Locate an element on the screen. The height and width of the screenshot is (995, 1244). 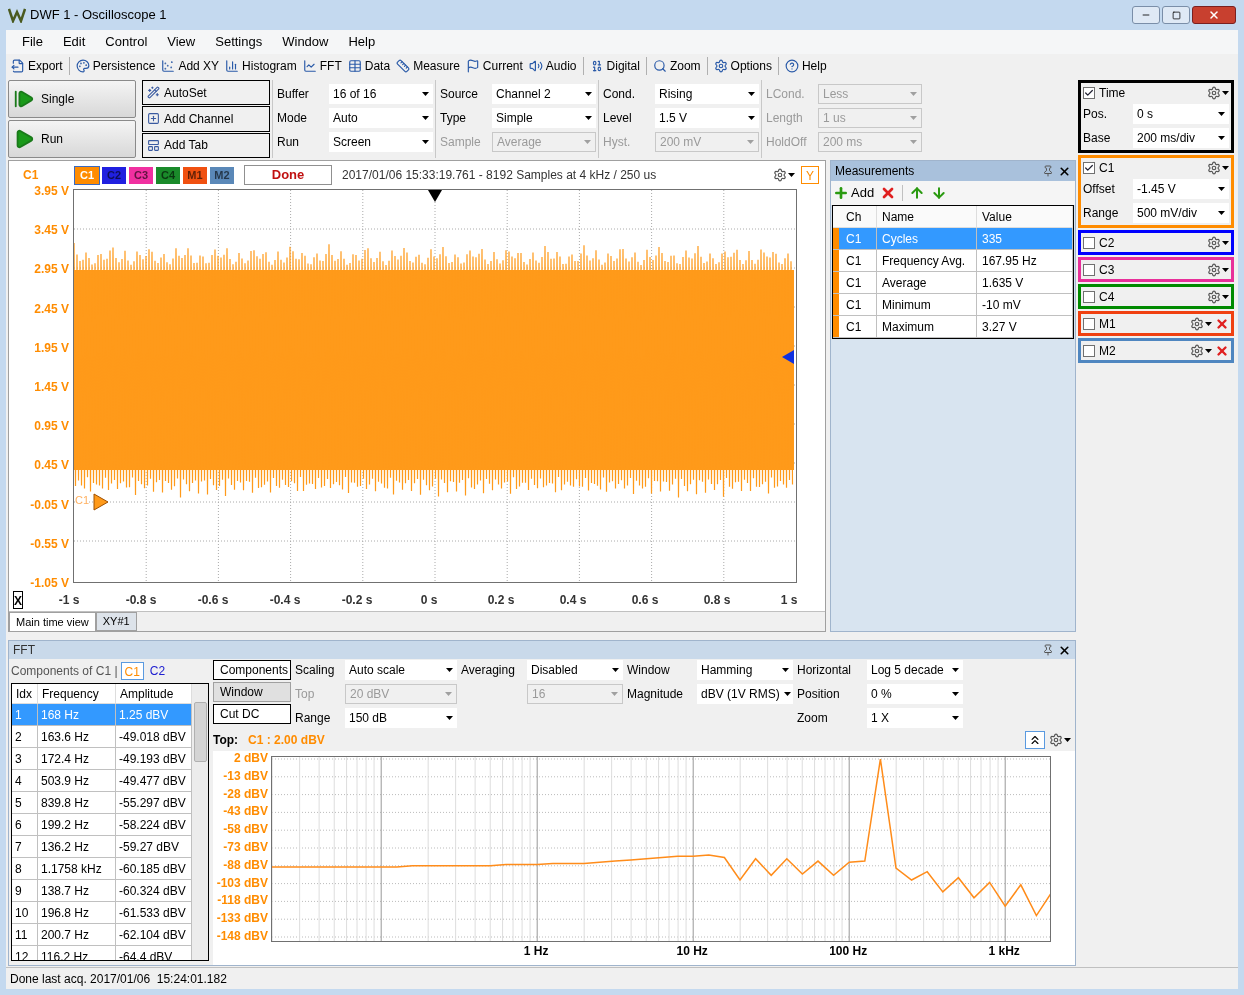
column-header: Frequency is located at coordinates (77, 693).